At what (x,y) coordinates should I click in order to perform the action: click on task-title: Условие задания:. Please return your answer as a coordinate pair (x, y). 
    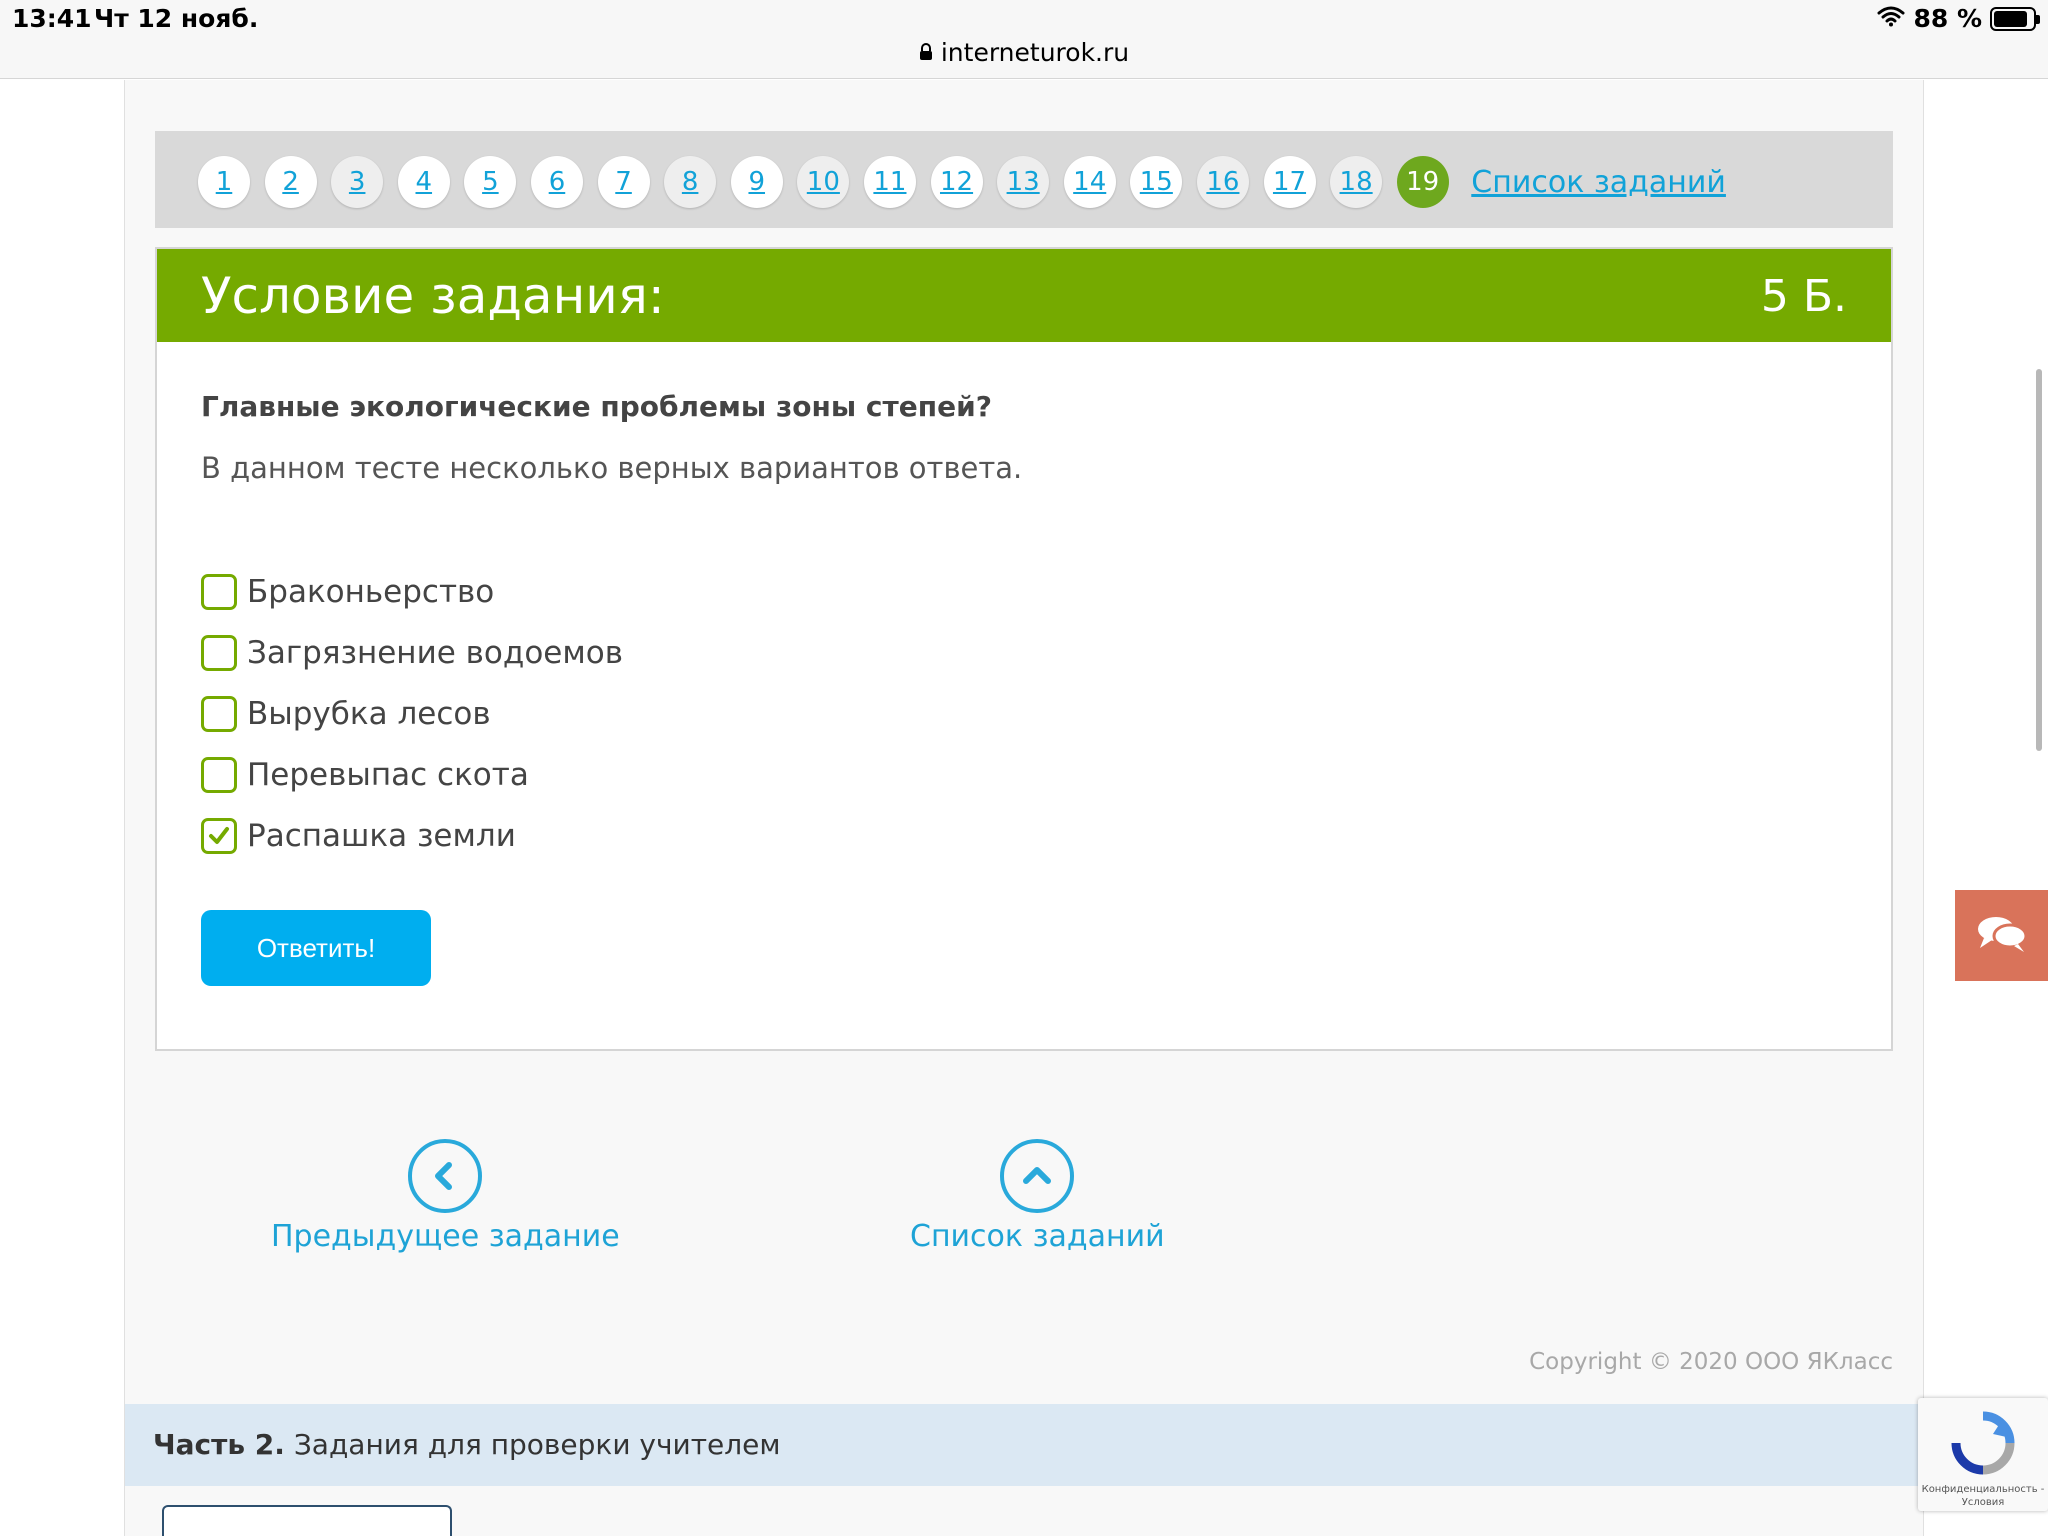
    Looking at the image, I should click on (433, 296).